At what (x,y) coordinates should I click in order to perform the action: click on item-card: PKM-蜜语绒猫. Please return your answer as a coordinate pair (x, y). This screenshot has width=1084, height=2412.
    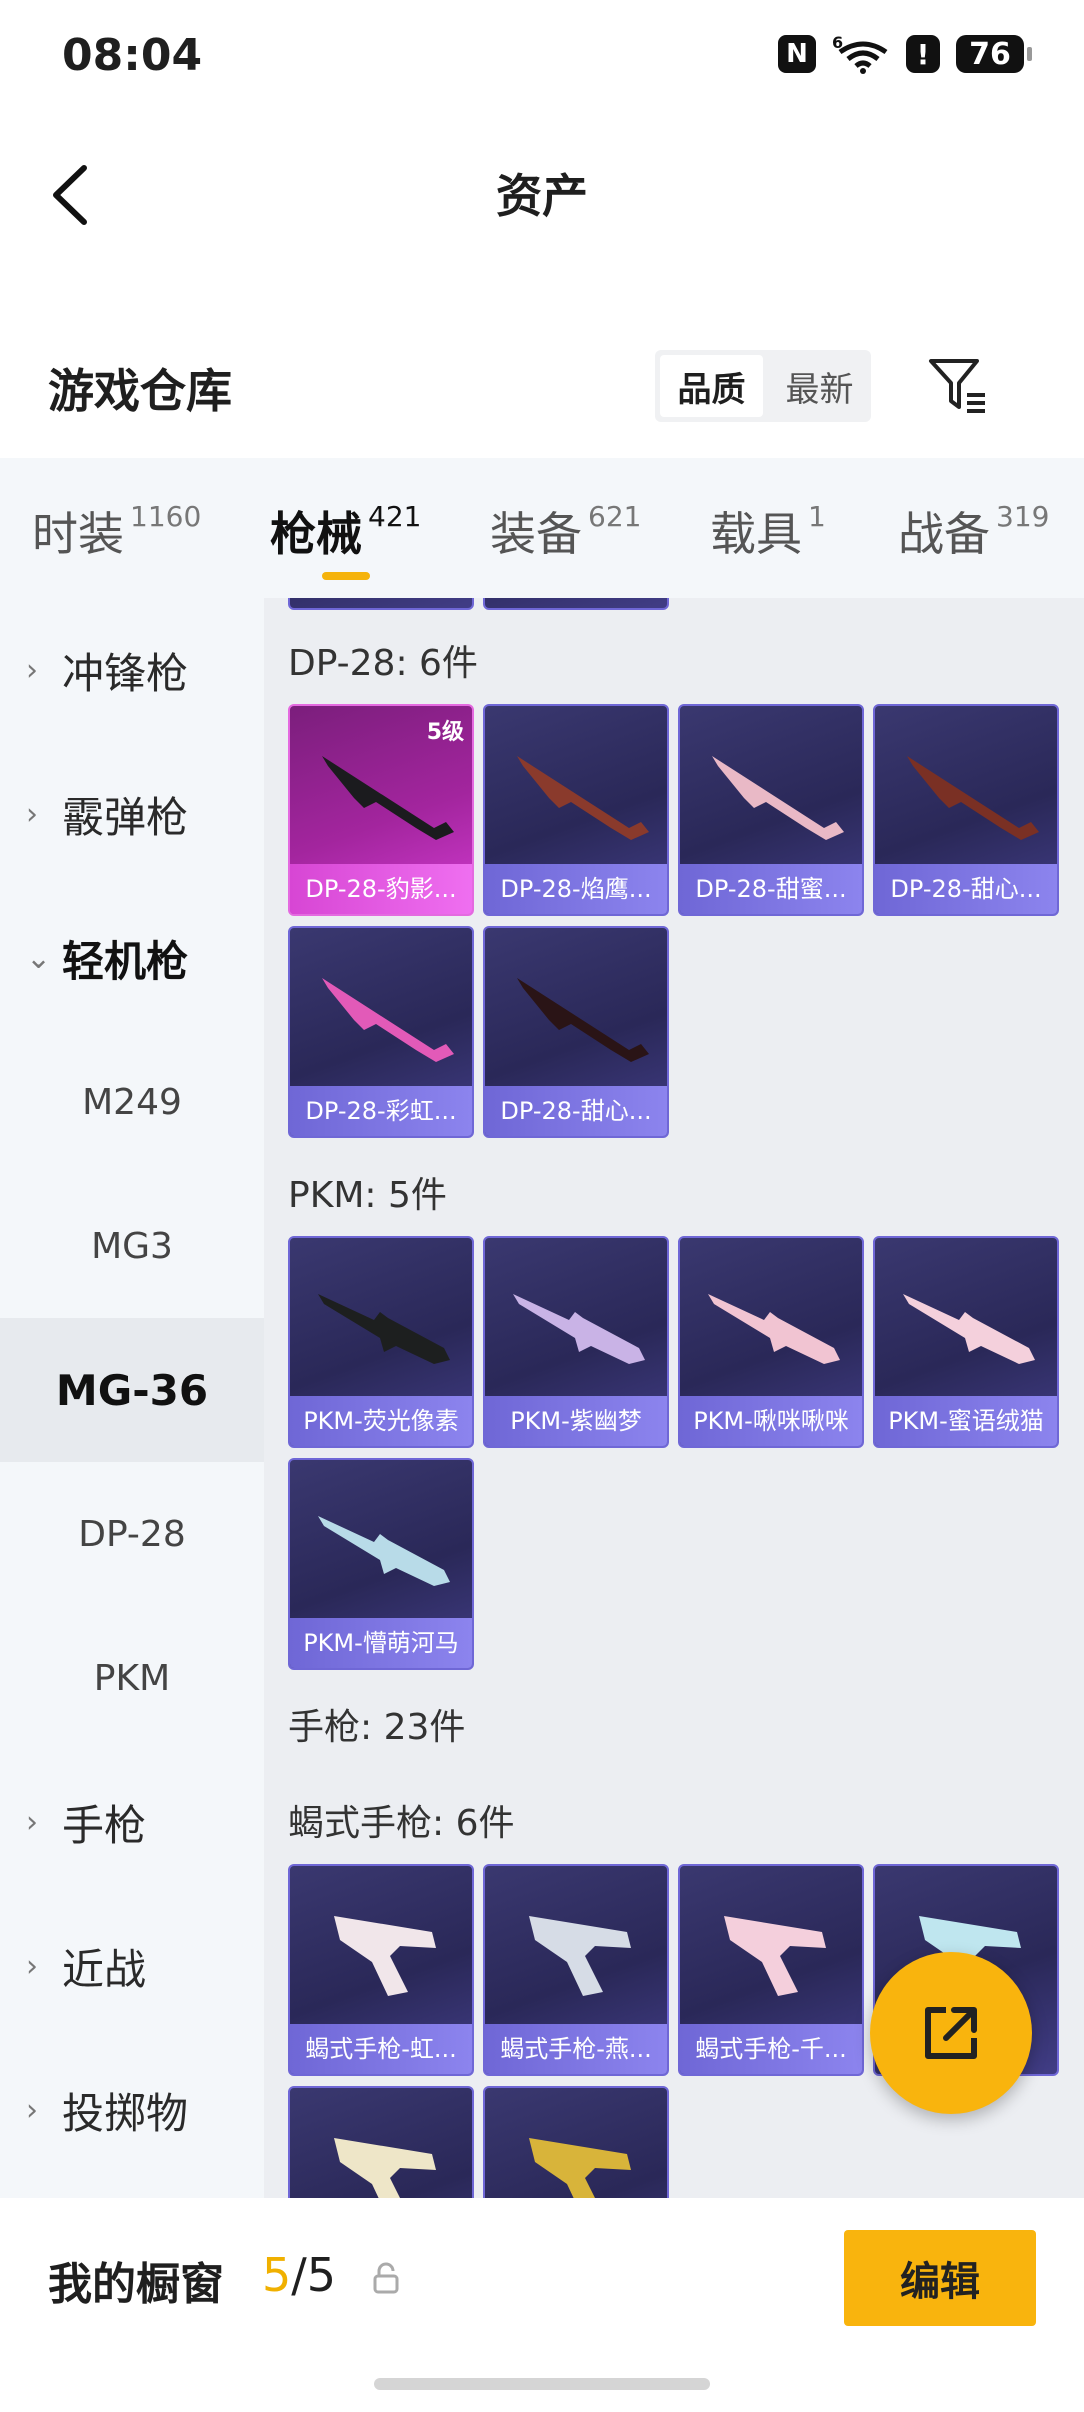
    Looking at the image, I should click on (966, 1342).